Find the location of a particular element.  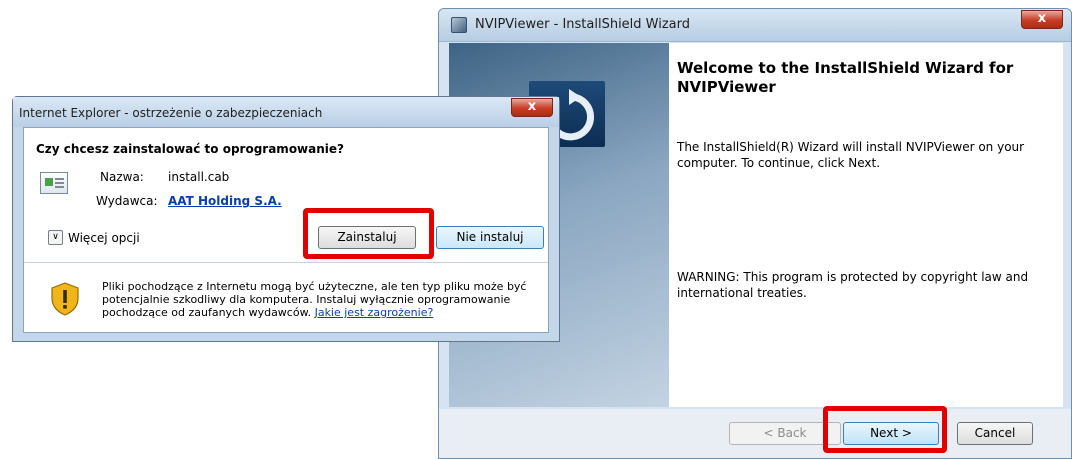

installer-titlebar: NVIPViewer - InstallShield Wizard x is located at coordinates (755, 25).